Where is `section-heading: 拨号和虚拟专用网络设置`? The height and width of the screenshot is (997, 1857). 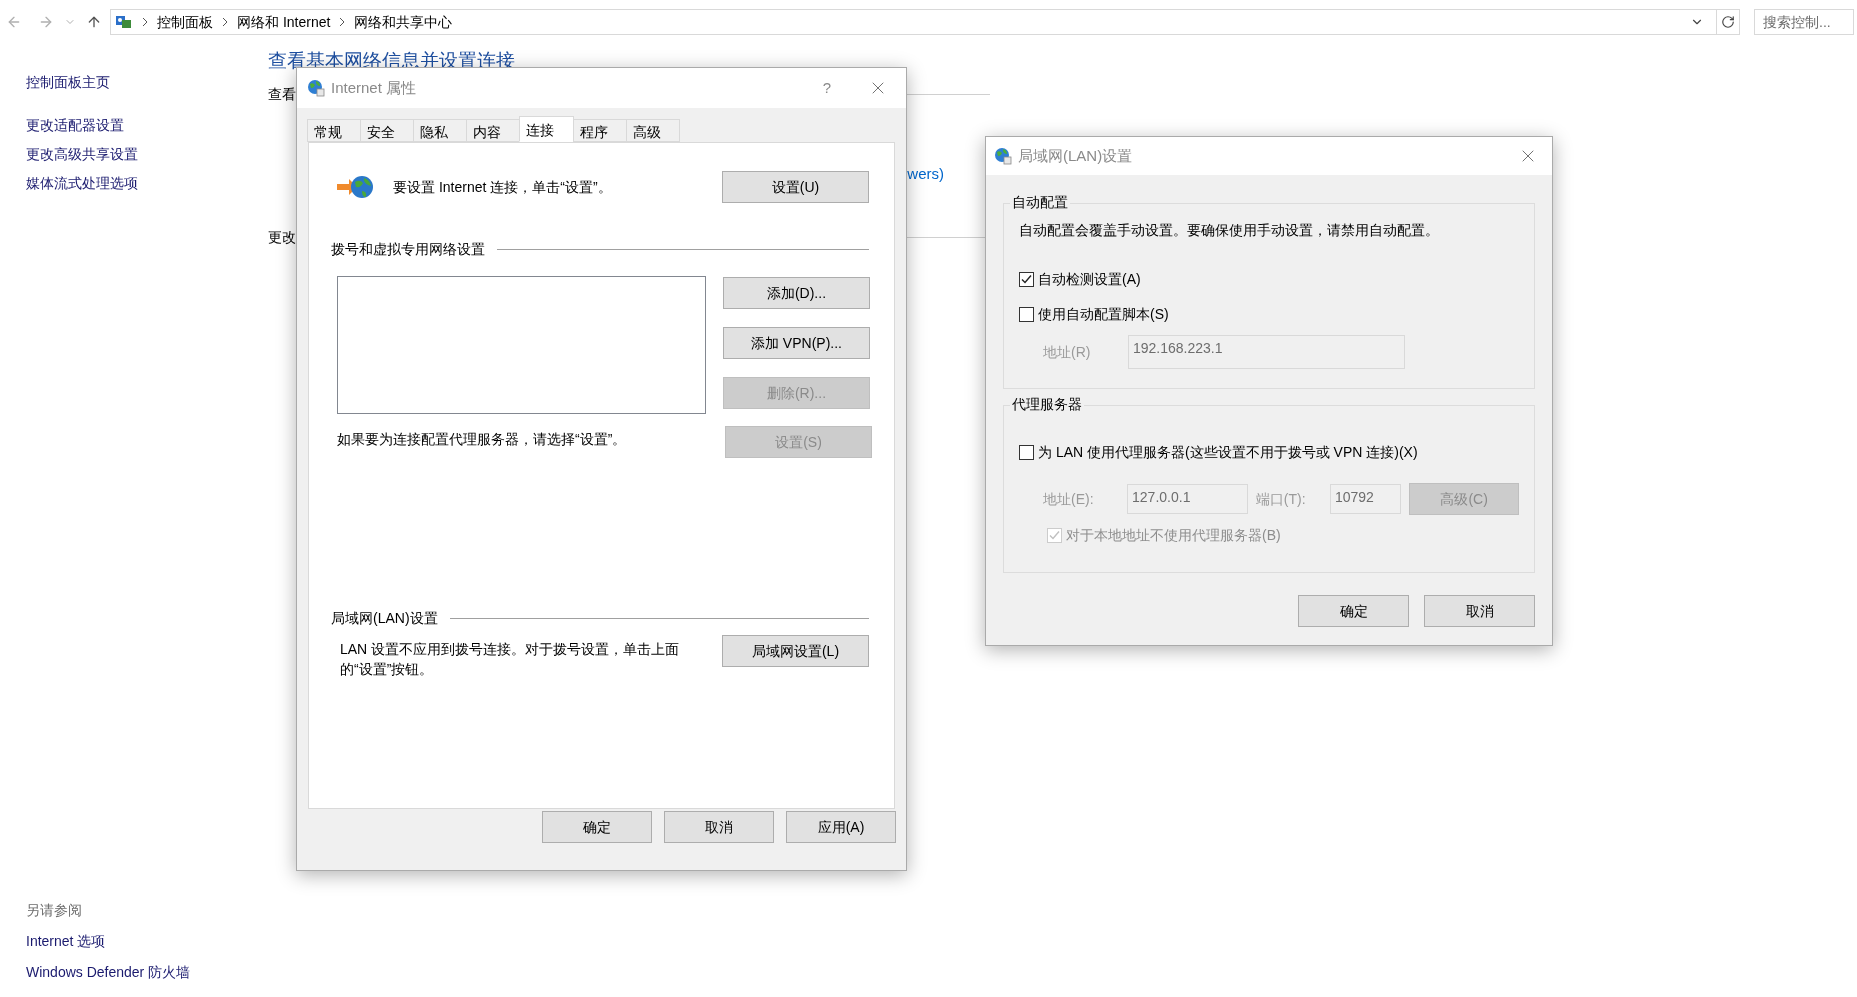
section-heading: 拨号和虚拟专用网络设置 is located at coordinates (408, 249).